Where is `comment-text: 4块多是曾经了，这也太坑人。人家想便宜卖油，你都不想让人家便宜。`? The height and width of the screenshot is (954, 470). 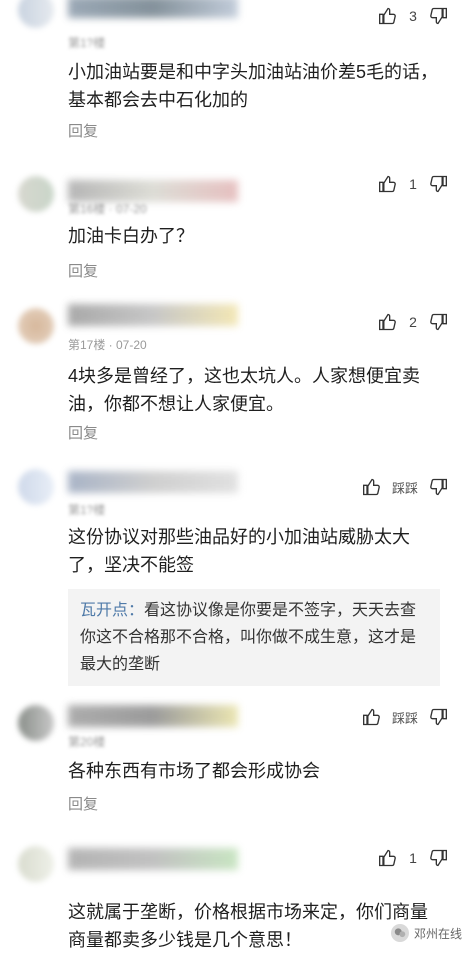 comment-text: 4块多是曾经了，这也太坑人。人家想便宜卖油，你都不想让人家便宜。 is located at coordinates (244, 390).